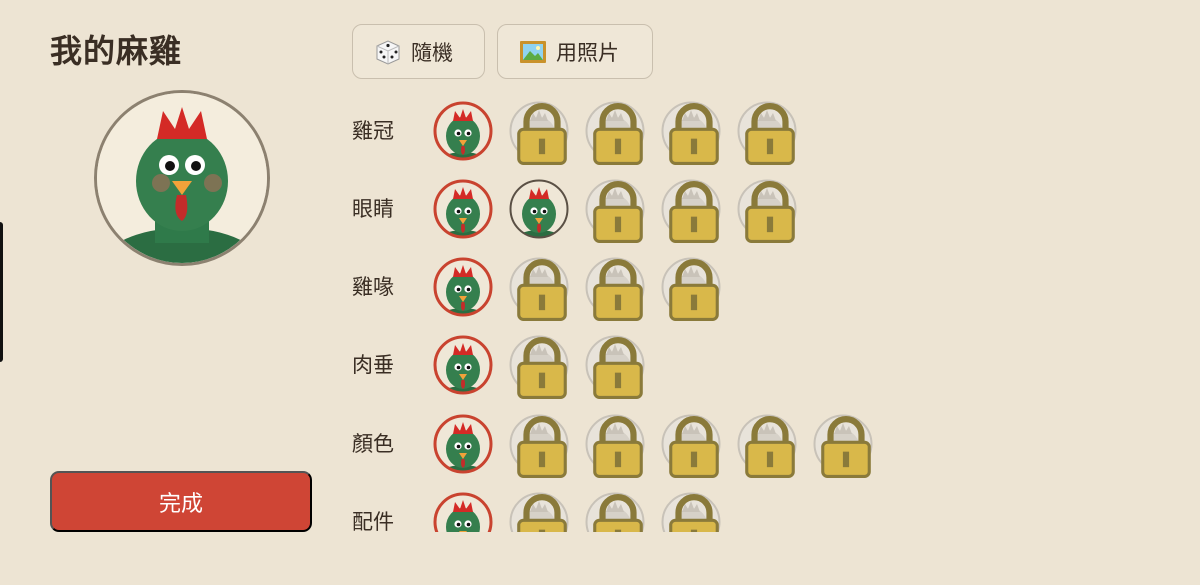 The height and width of the screenshot is (585, 1200). I want to click on category-label: 肉垂, so click(373, 365).